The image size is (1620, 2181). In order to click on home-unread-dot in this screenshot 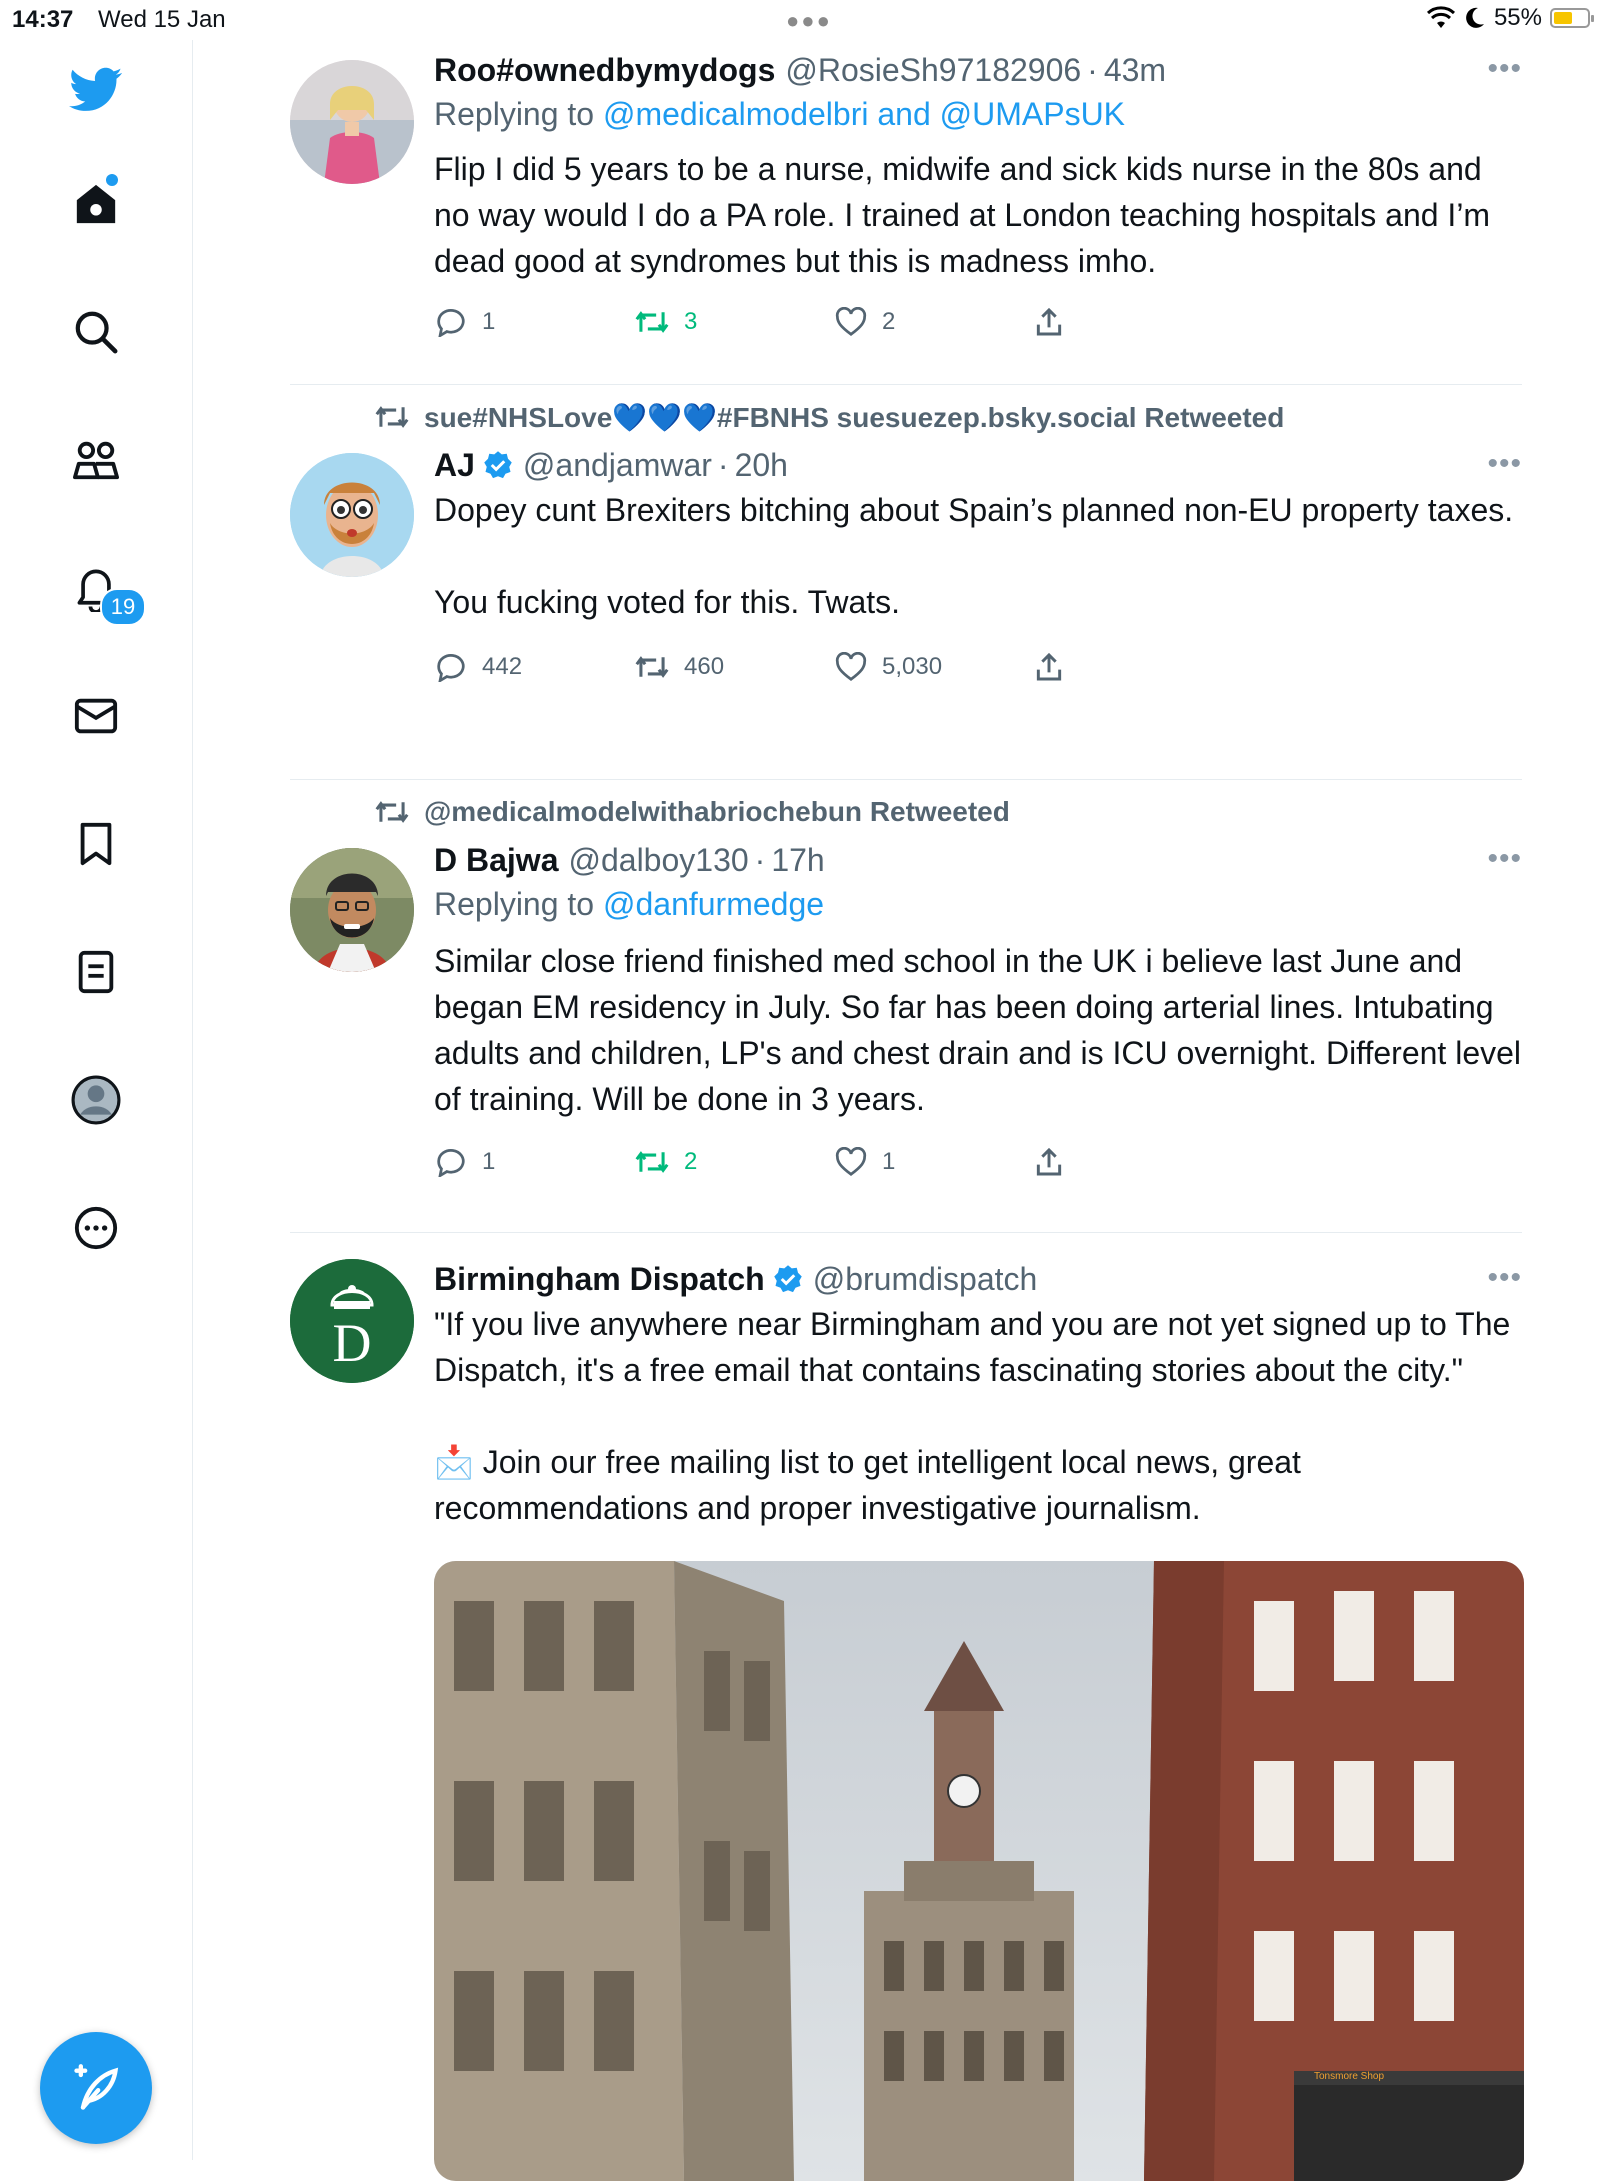, I will do `click(112, 180)`.